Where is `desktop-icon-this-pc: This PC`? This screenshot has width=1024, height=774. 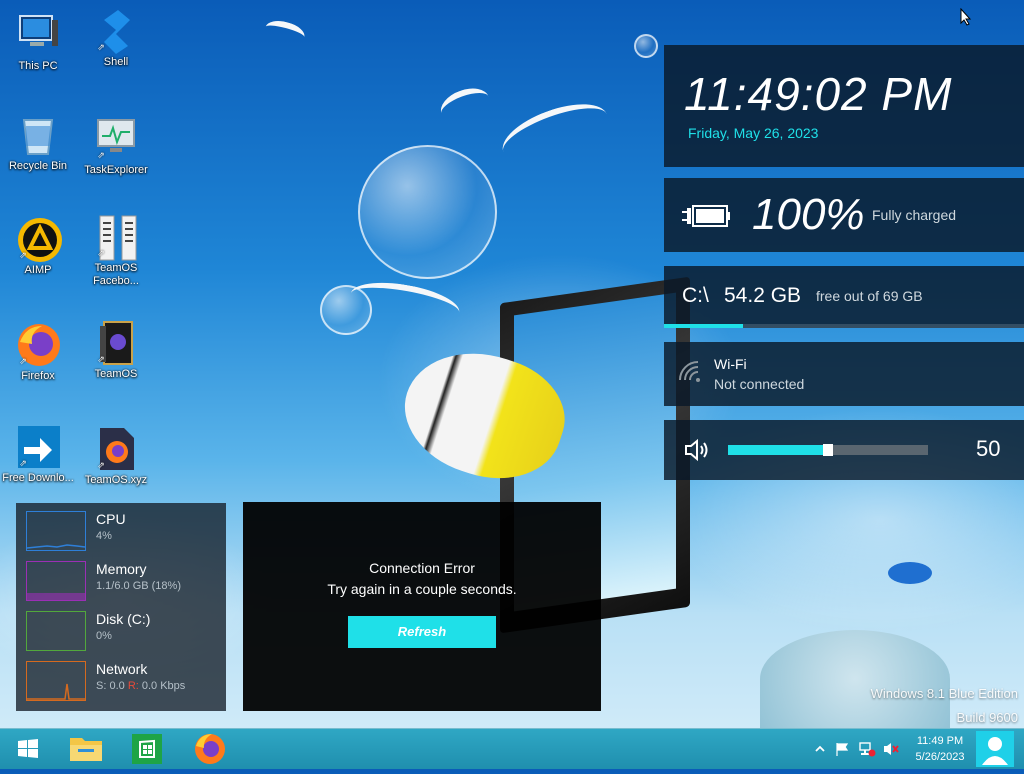
desktop-icon-this-pc: This PC is located at coordinates (38, 42).